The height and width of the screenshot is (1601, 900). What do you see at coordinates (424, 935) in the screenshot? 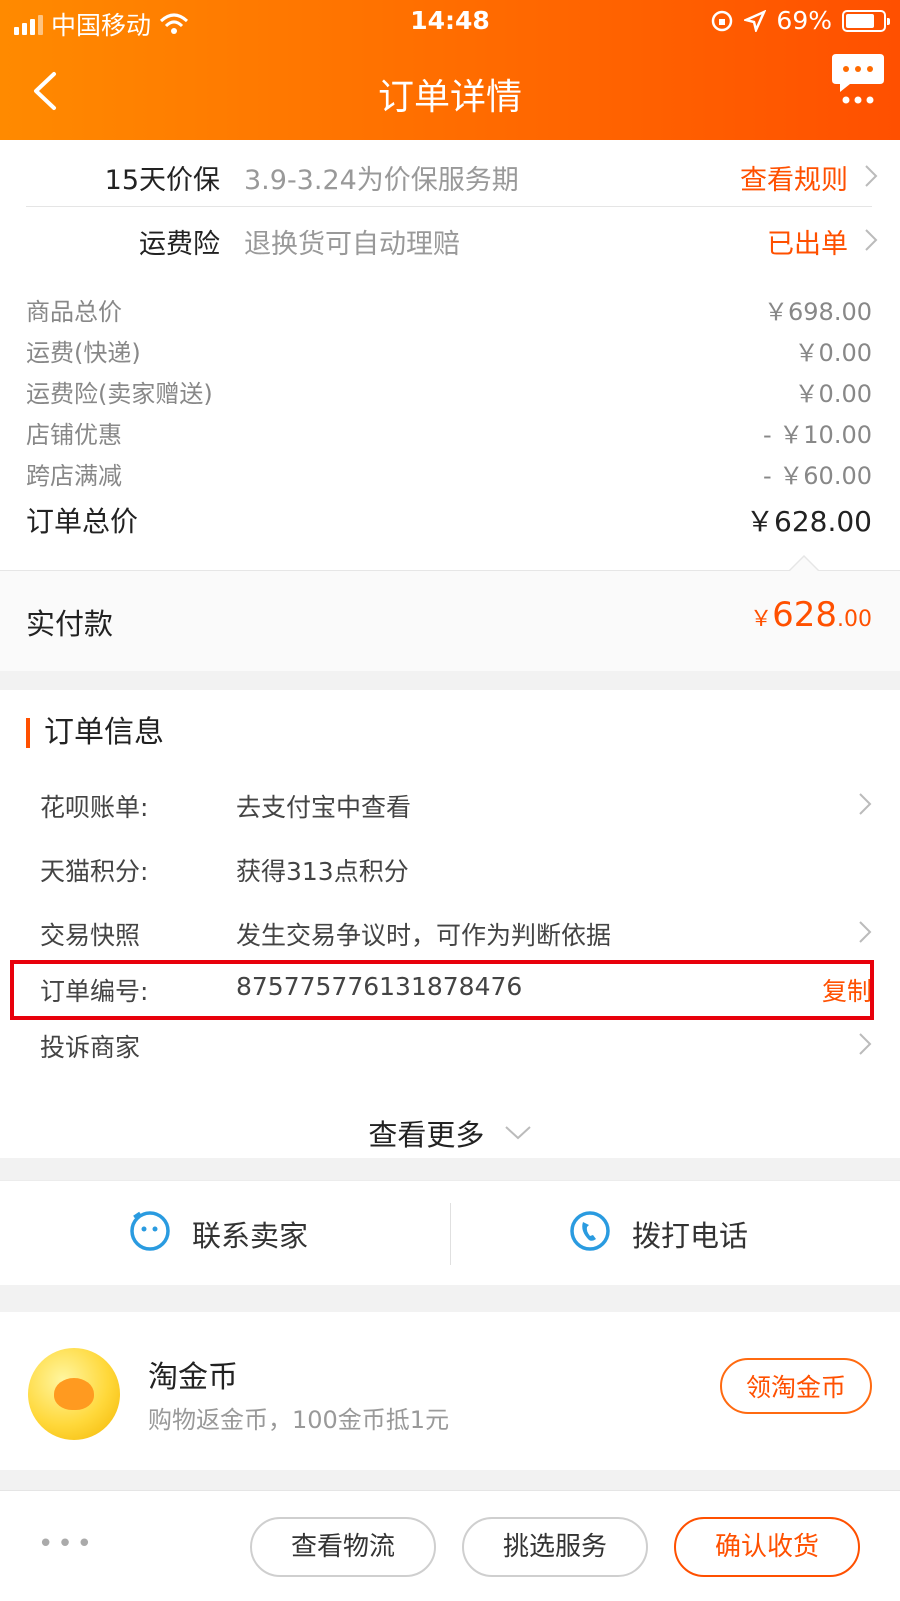
I see `info-value: 发生交易争议时，可作为判断依据` at bounding box center [424, 935].